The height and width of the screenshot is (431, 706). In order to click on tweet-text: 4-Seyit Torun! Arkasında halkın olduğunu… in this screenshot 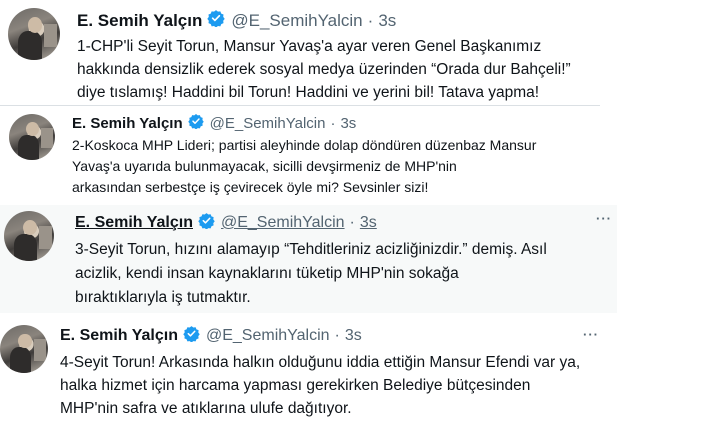, I will do `click(320, 385)`.